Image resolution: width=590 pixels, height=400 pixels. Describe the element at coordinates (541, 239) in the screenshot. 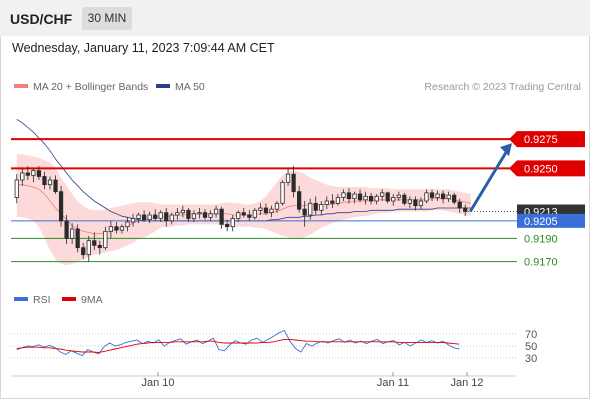

I see `level-label-4: 0.9190` at that location.